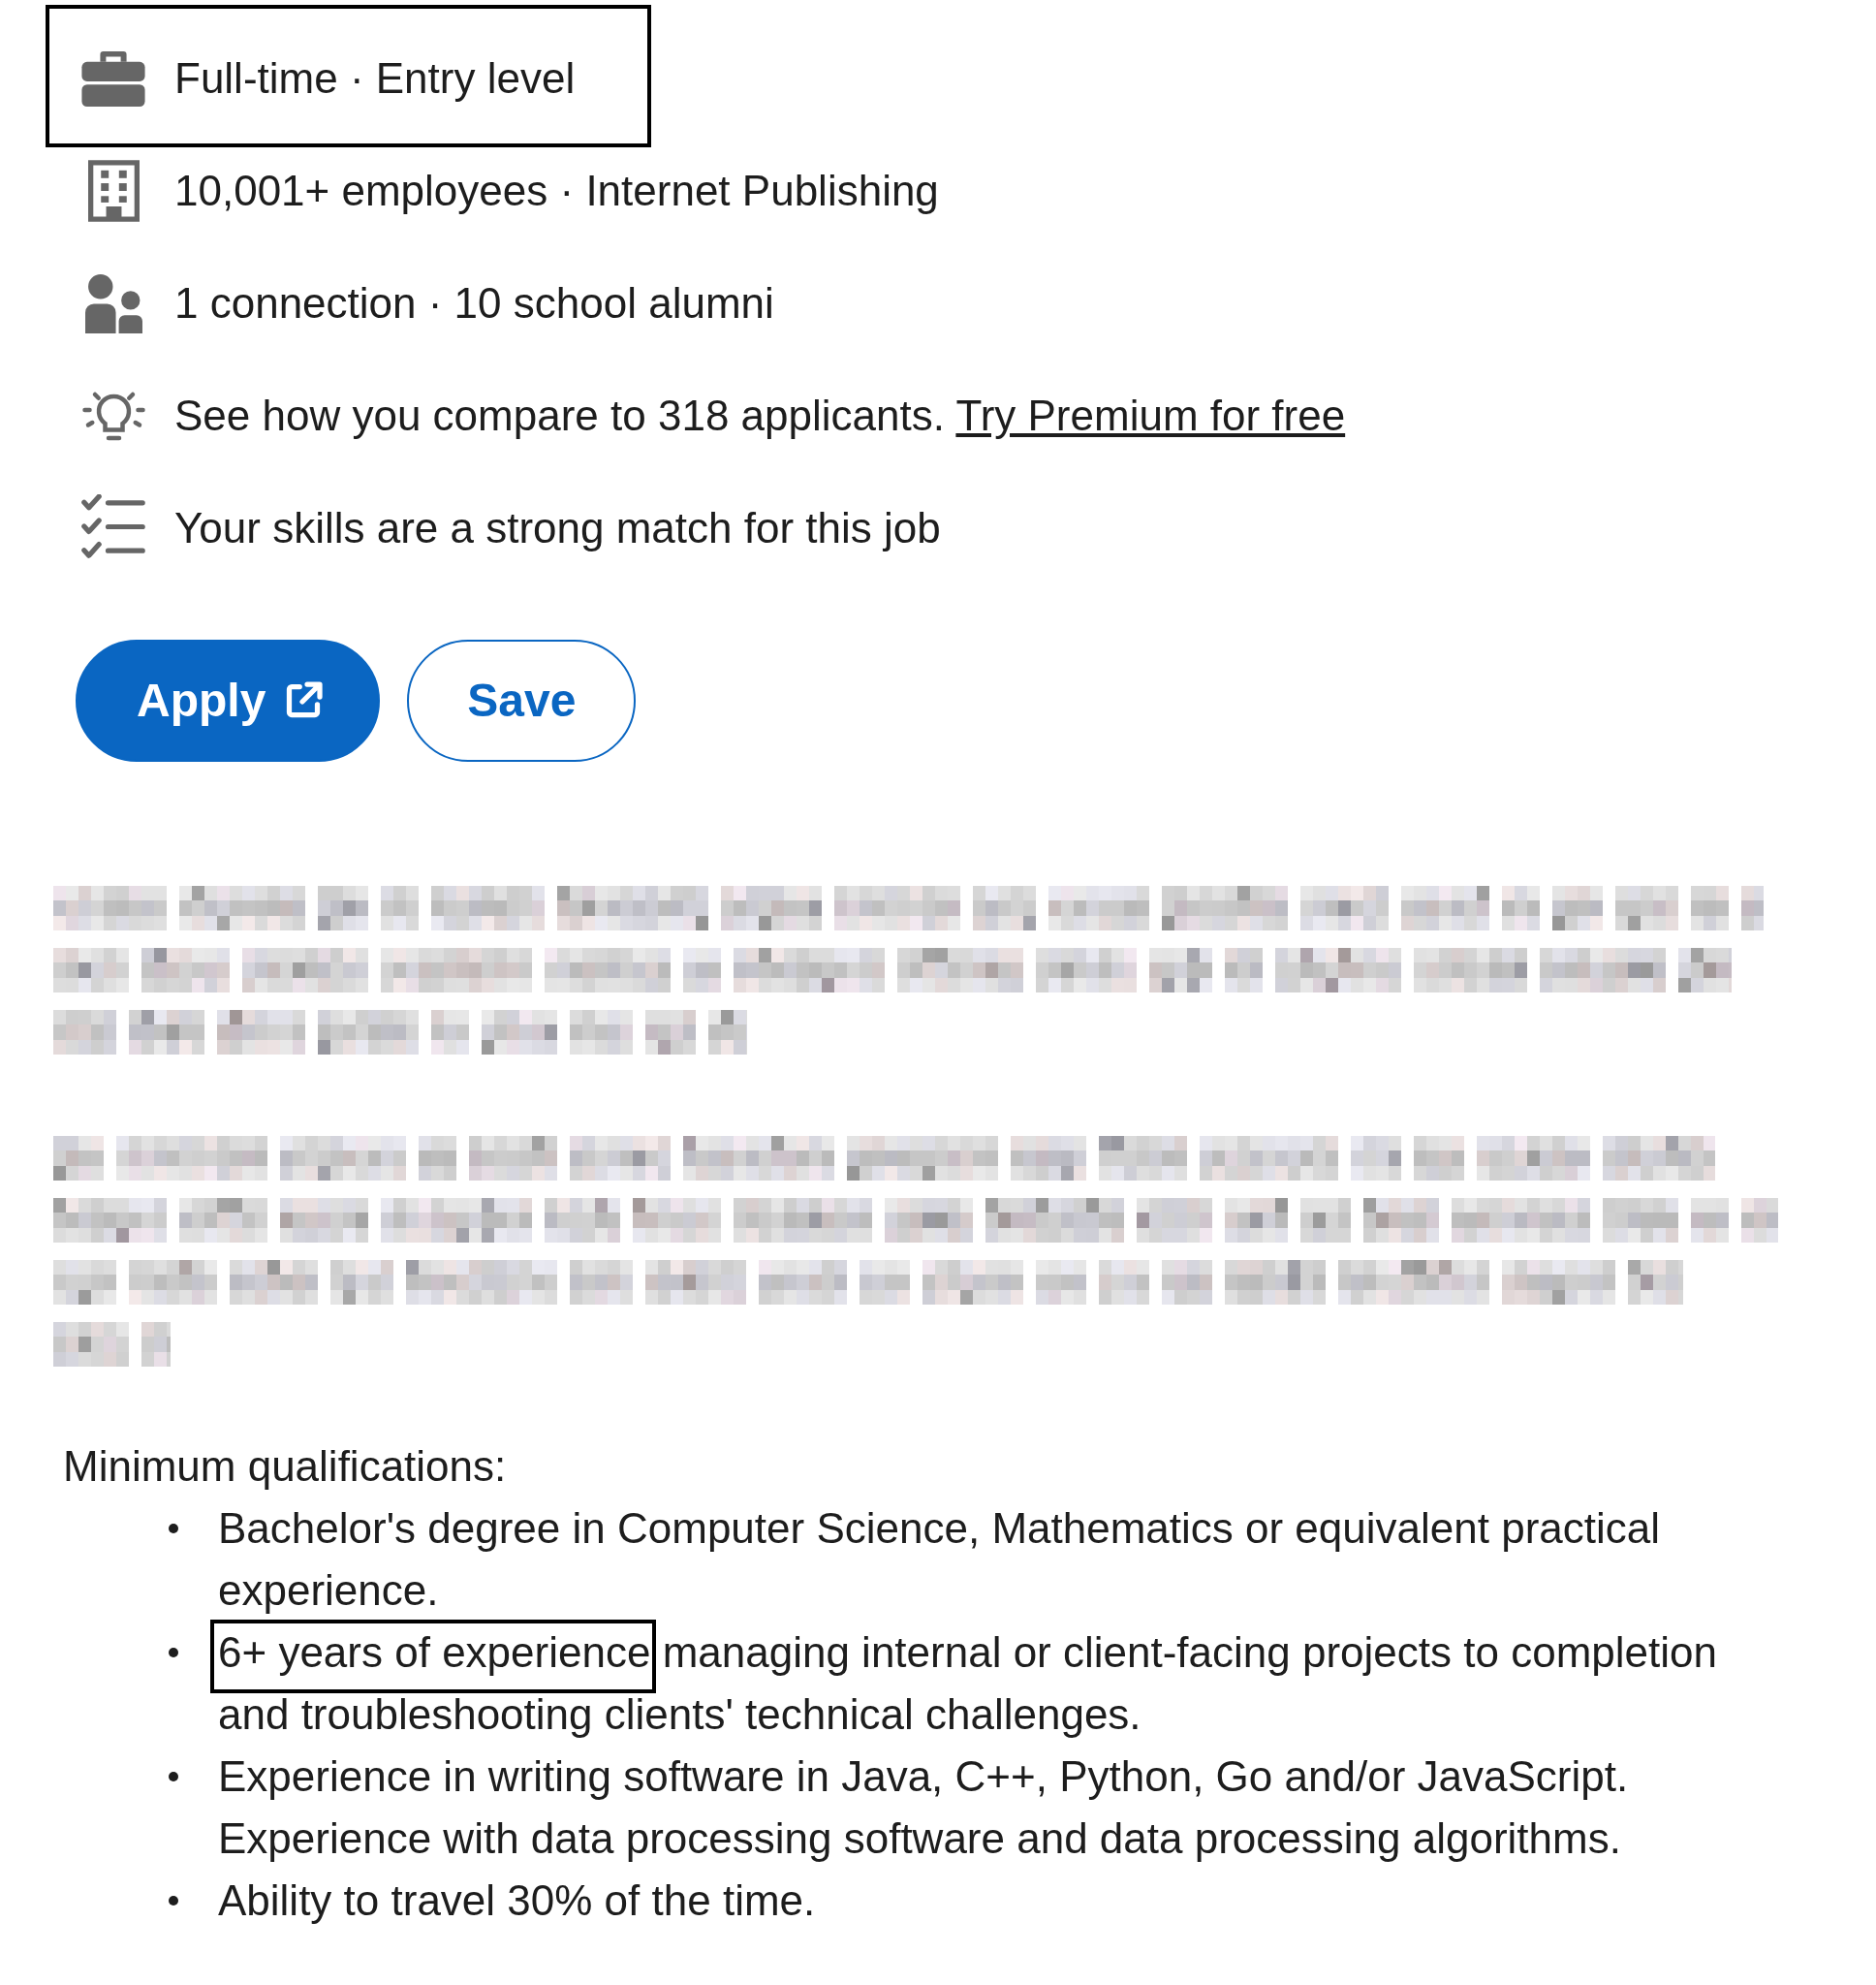 Image resolution: width=1876 pixels, height=1985 pixels. What do you see at coordinates (113, 78) in the screenshot?
I see `briefcase-icon` at bounding box center [113, 78].